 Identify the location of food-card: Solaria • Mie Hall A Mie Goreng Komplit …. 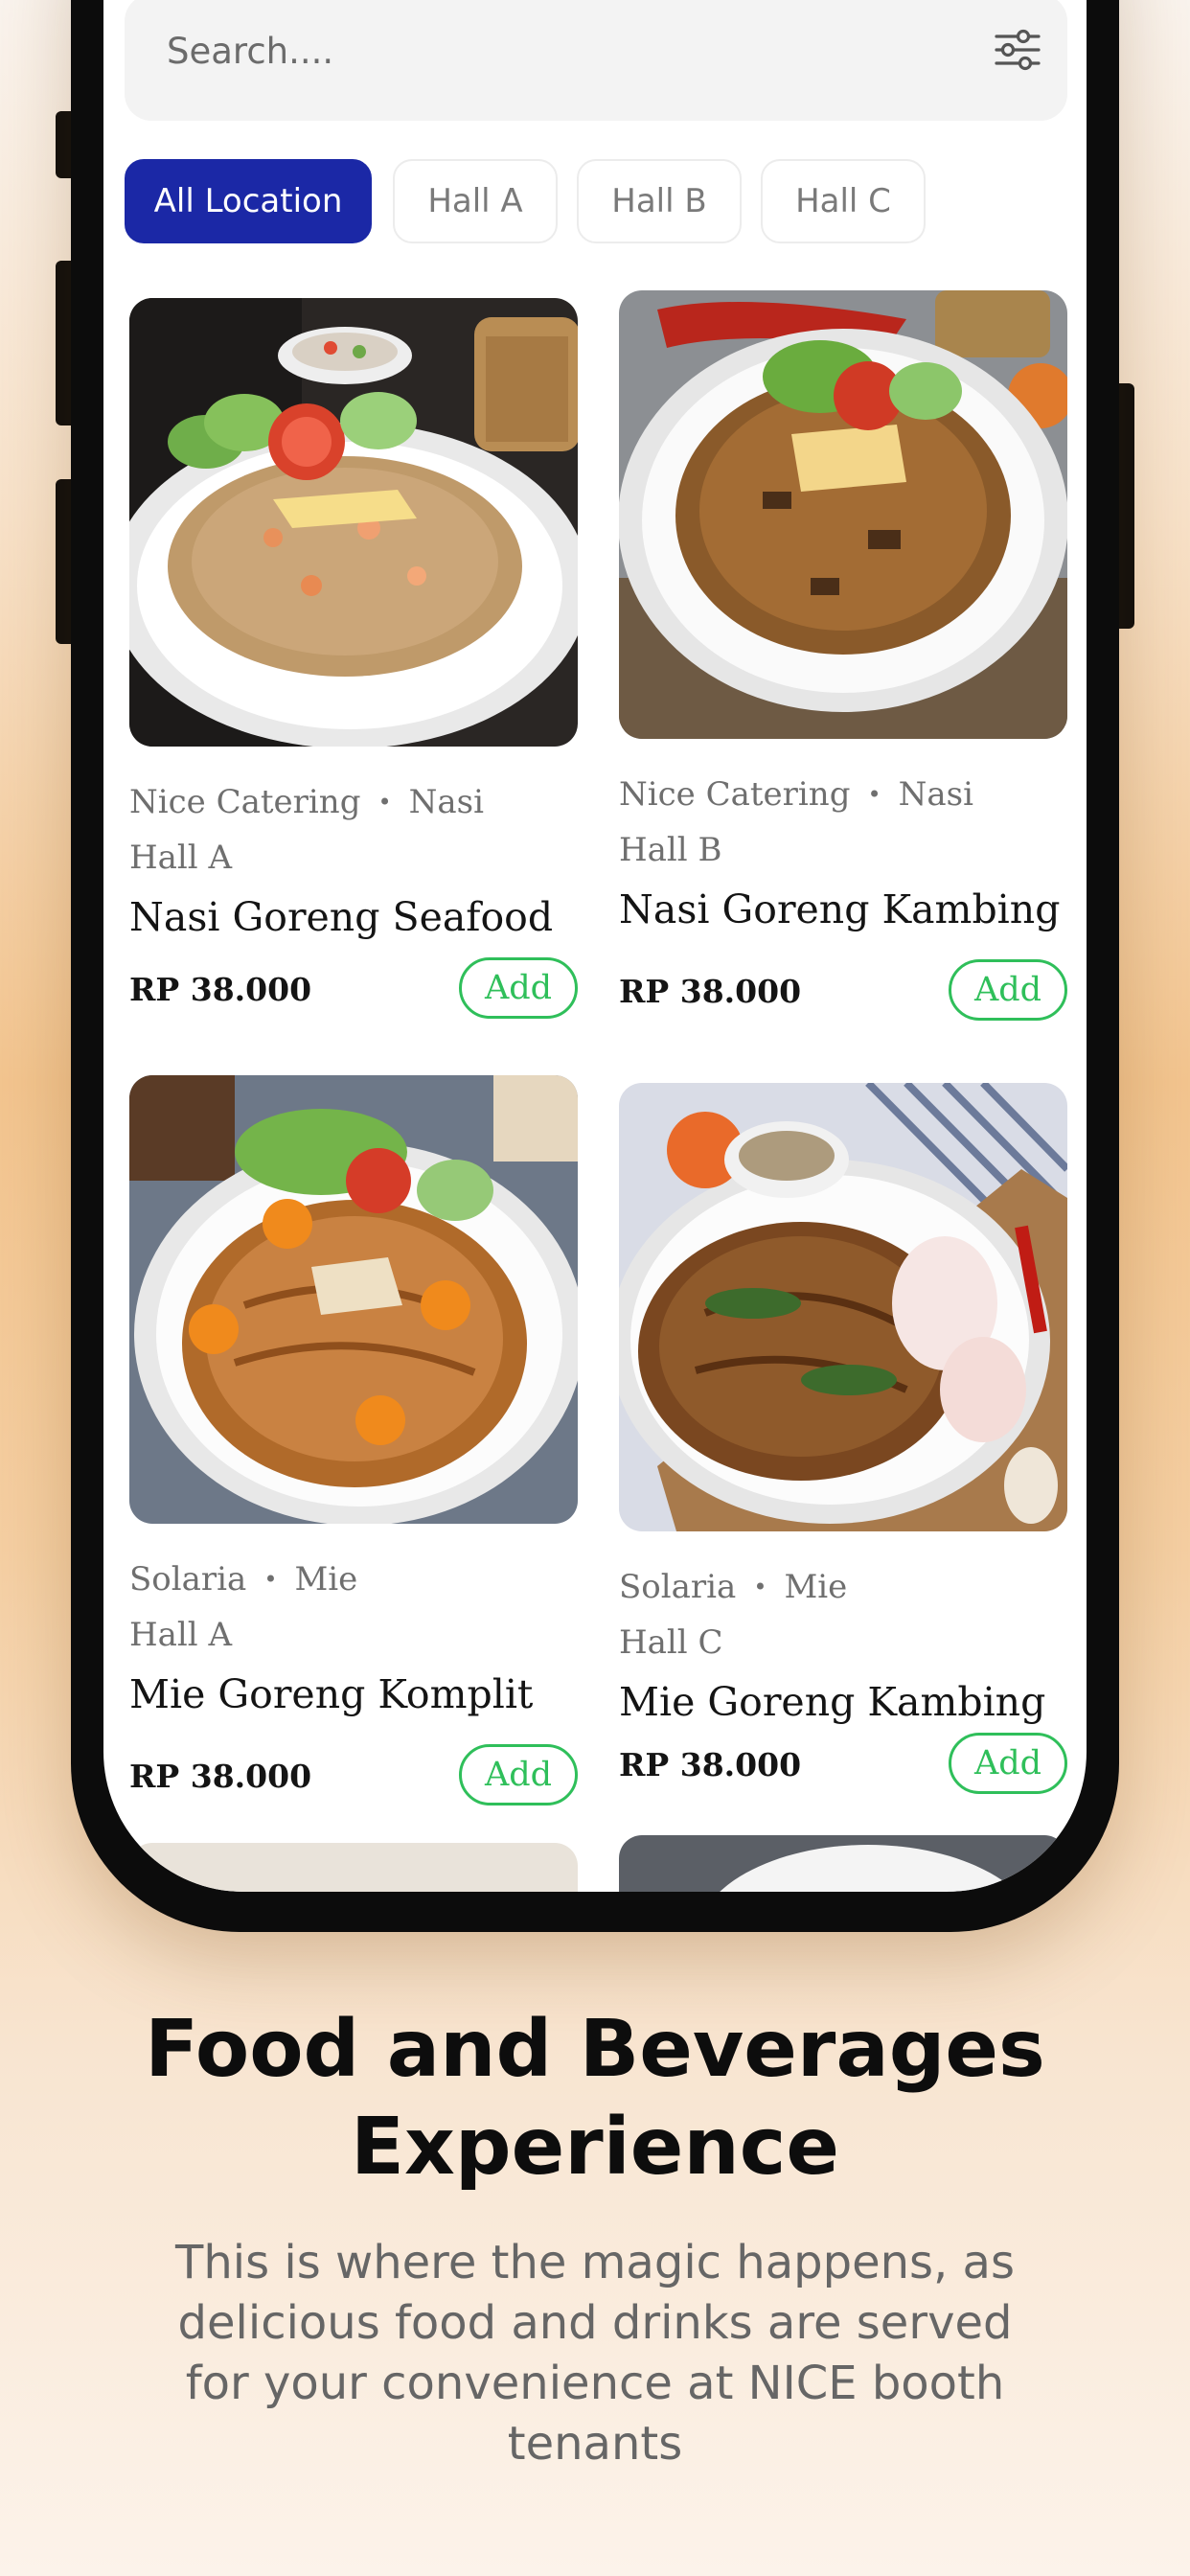
(354, 1443).